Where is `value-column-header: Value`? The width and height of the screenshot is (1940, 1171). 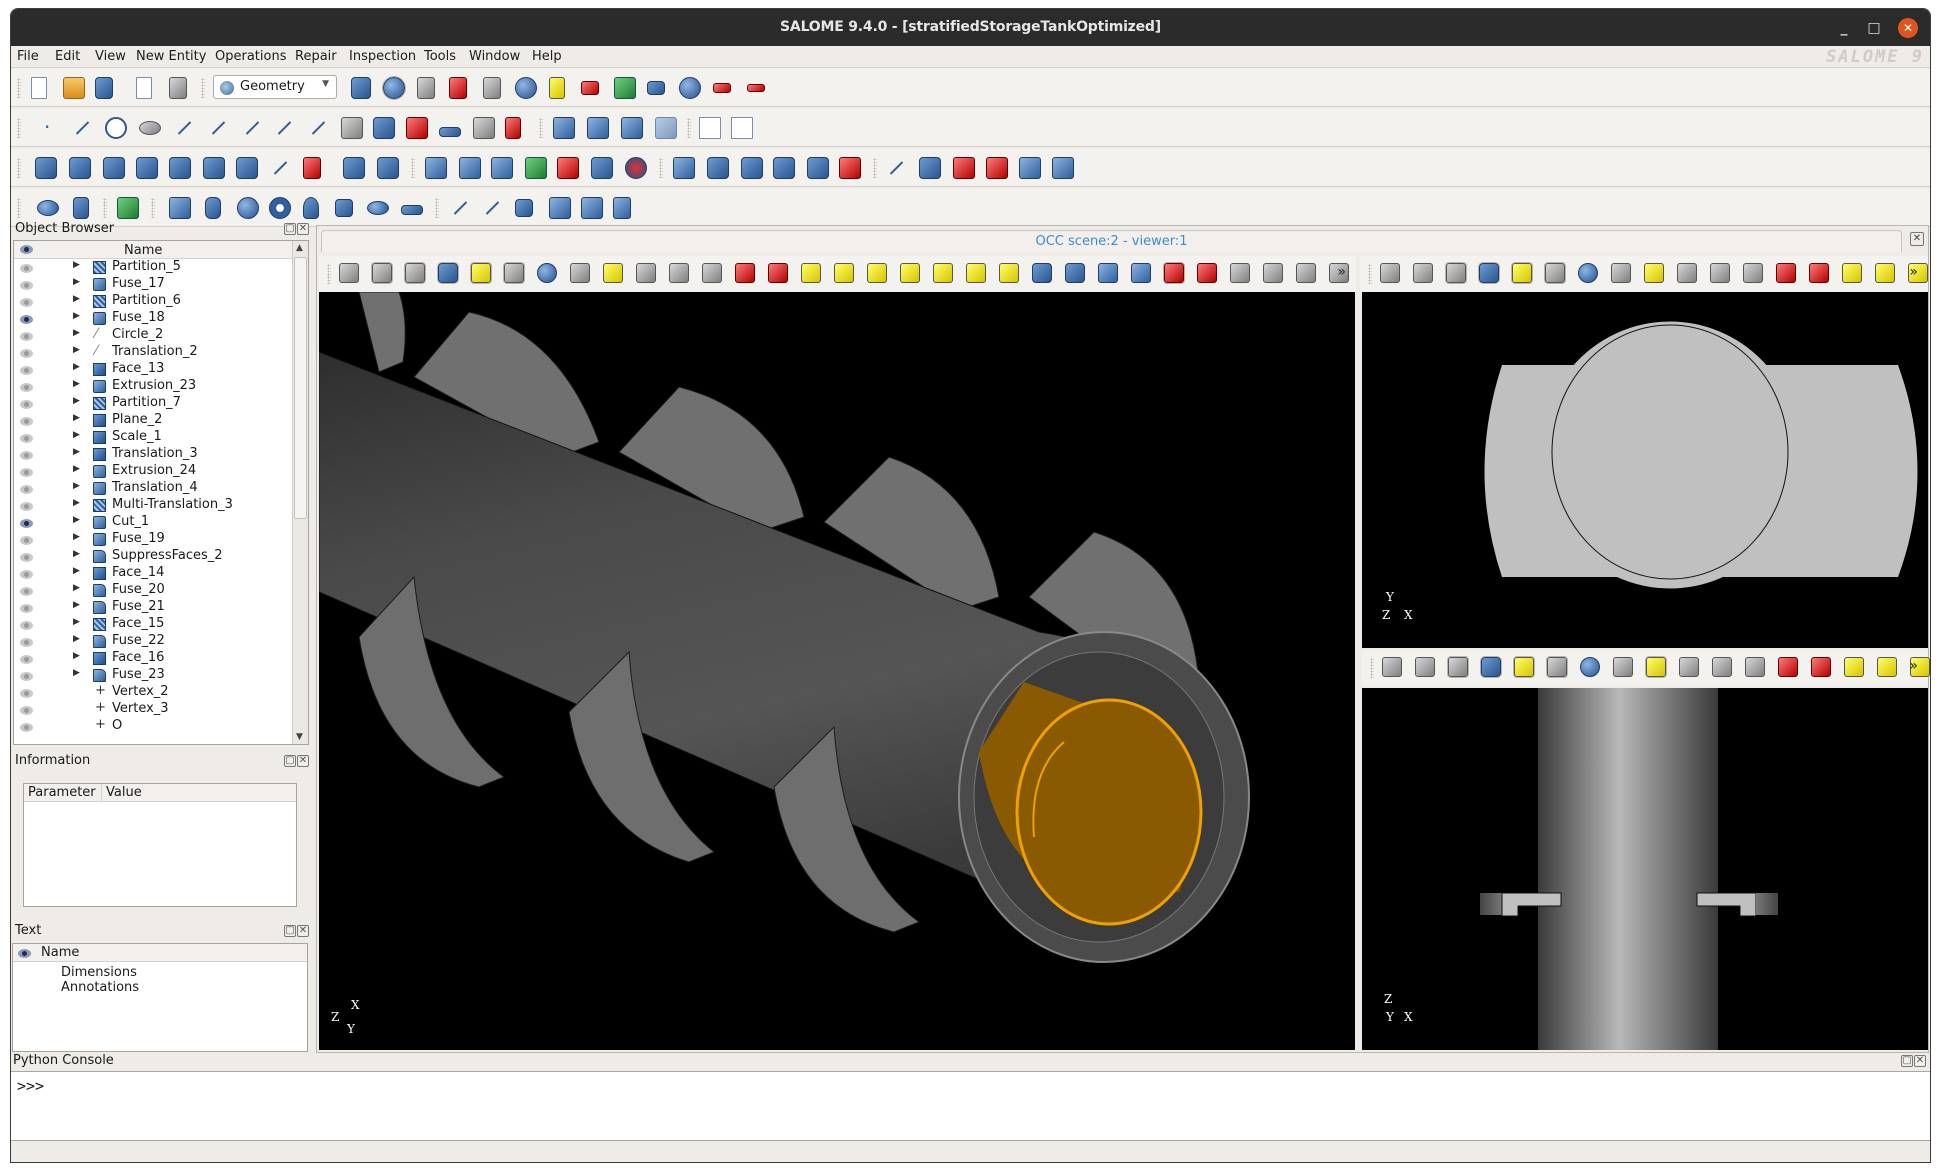
value-column-header: Value is located at coordinates (199, 793).